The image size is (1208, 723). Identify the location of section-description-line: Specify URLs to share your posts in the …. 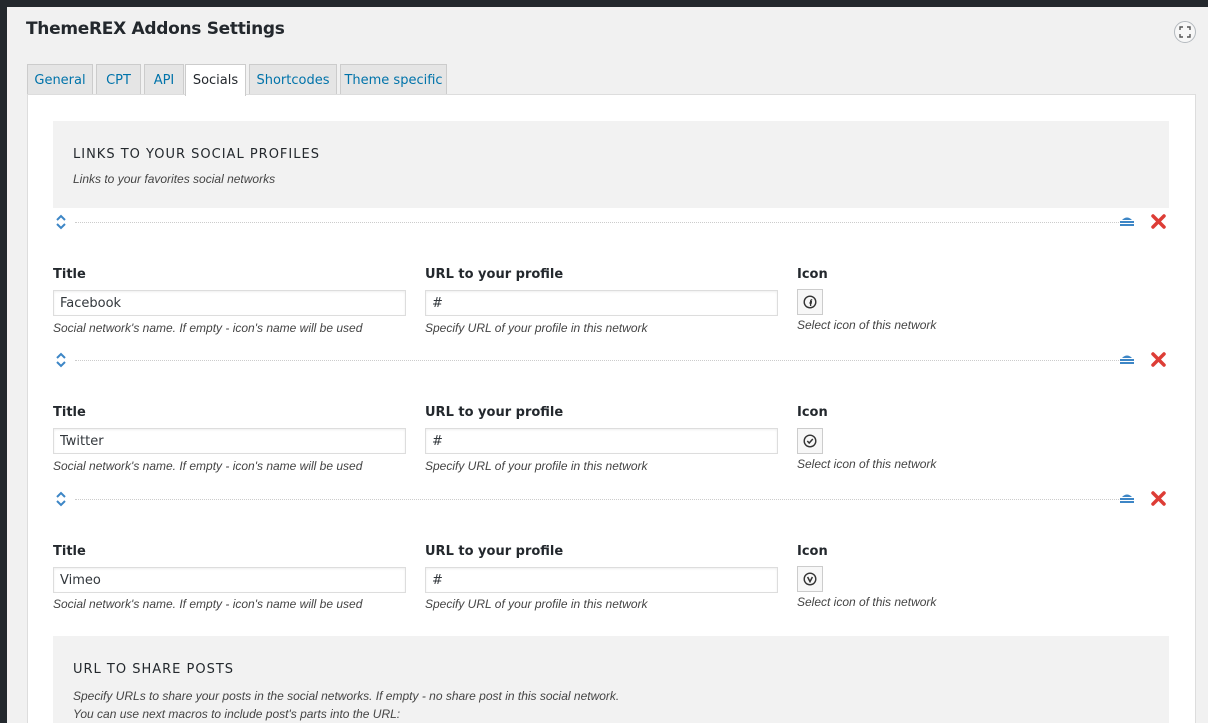
(346, 696).